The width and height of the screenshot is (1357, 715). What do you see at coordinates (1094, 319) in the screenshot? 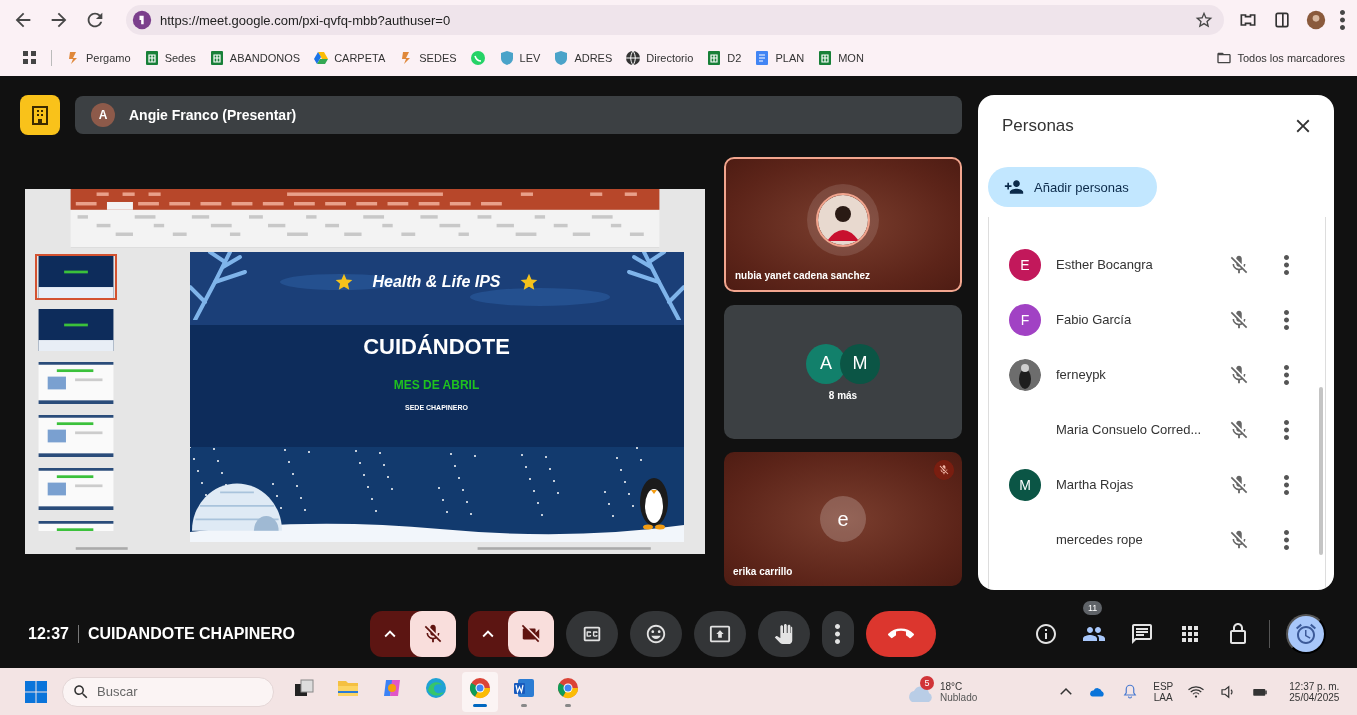
I see `participant-name: Fabio García` at bounding box center [1094, 319].